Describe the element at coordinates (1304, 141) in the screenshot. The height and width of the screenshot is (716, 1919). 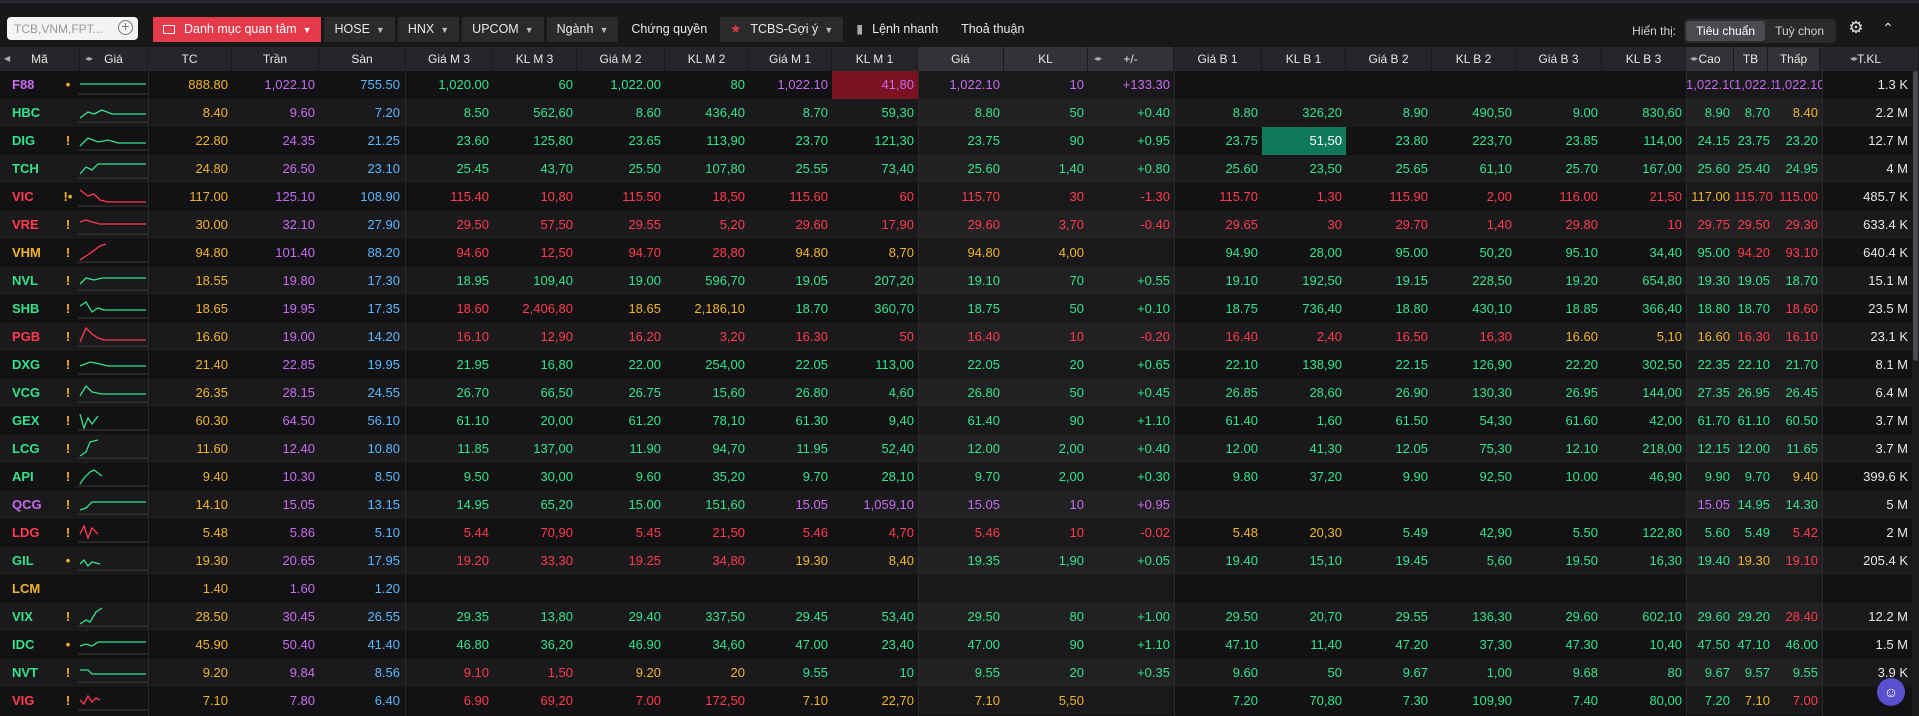
I see `table-cell: 51,50` at that location.